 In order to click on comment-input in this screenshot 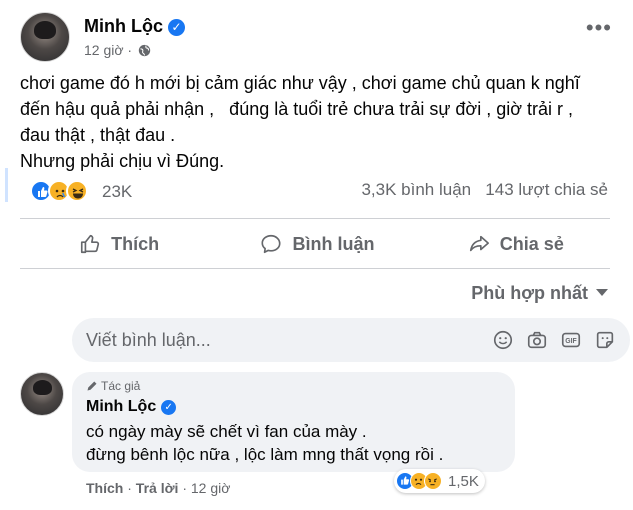, I will do `click(276, 340)`.